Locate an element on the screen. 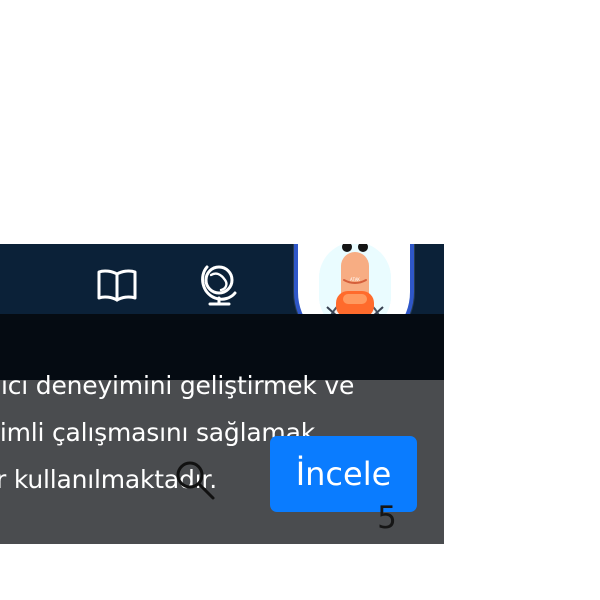  magnifier-icon is located at coordinates (195, 480).